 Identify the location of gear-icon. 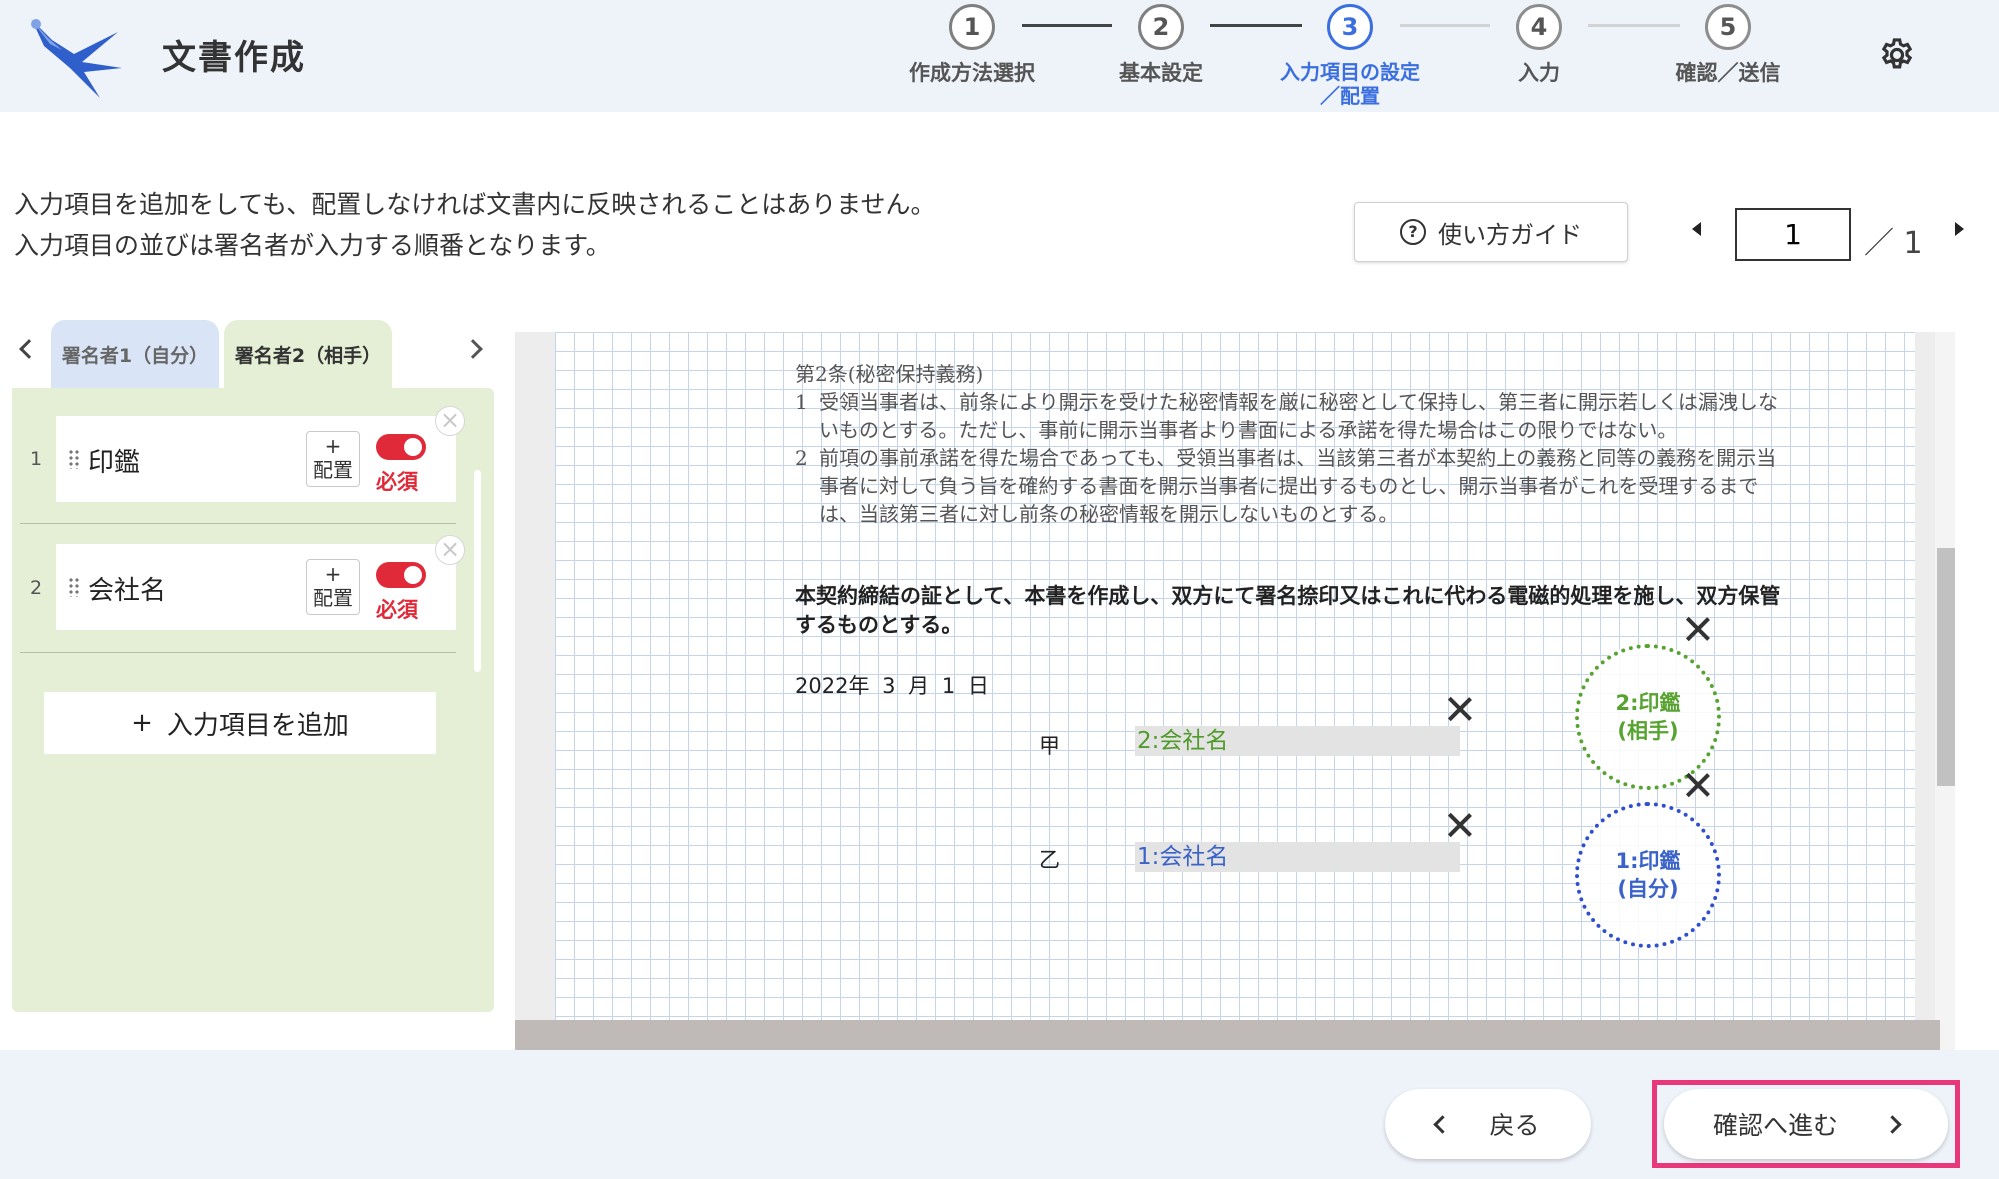
(1897, 55).